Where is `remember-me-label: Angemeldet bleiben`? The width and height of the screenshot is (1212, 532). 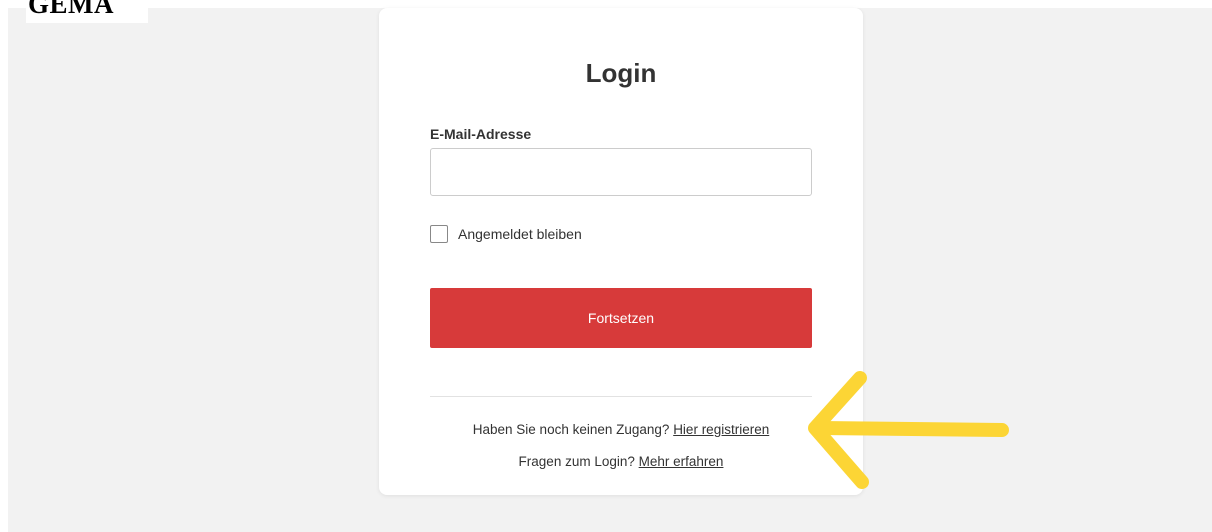
remember-me-label: Angemeldet bleiben is located at coordinates (520, 234).